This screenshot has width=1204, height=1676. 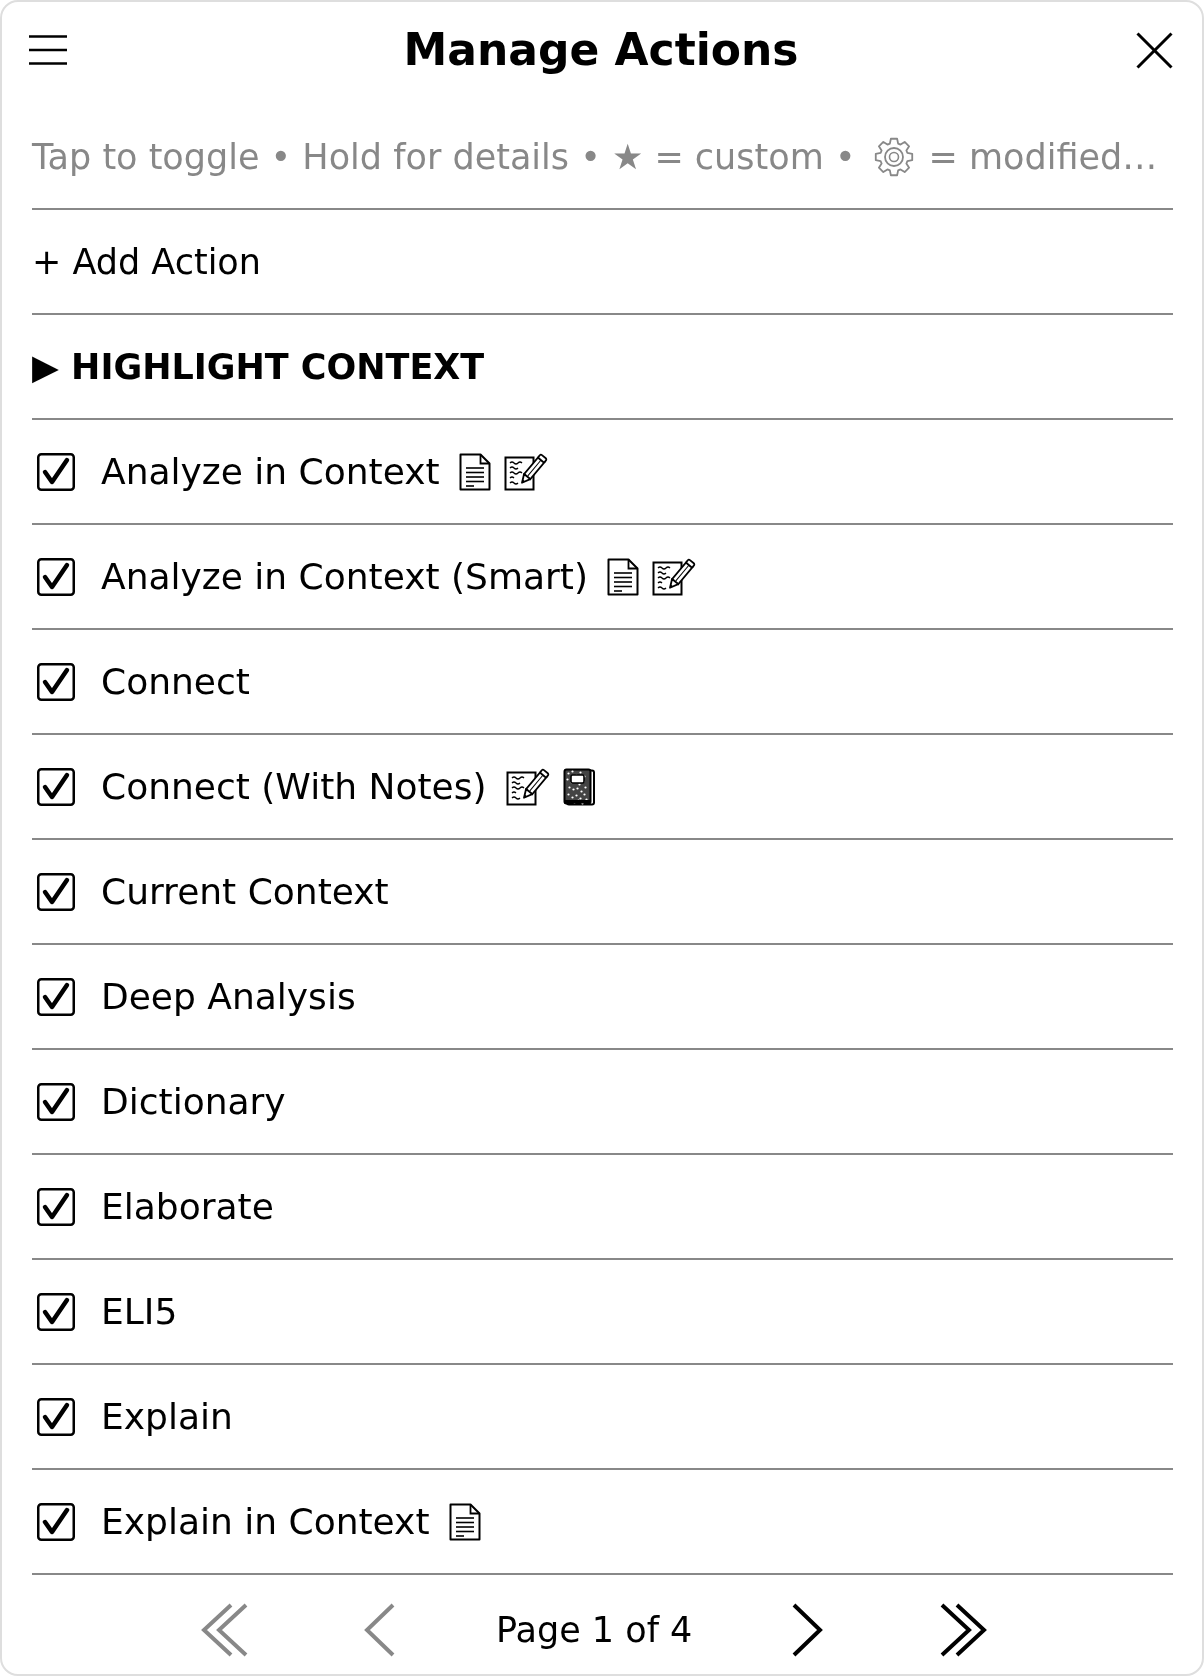 I want to click on action-label: Connect (With Notes), so click(x=294, y=786).